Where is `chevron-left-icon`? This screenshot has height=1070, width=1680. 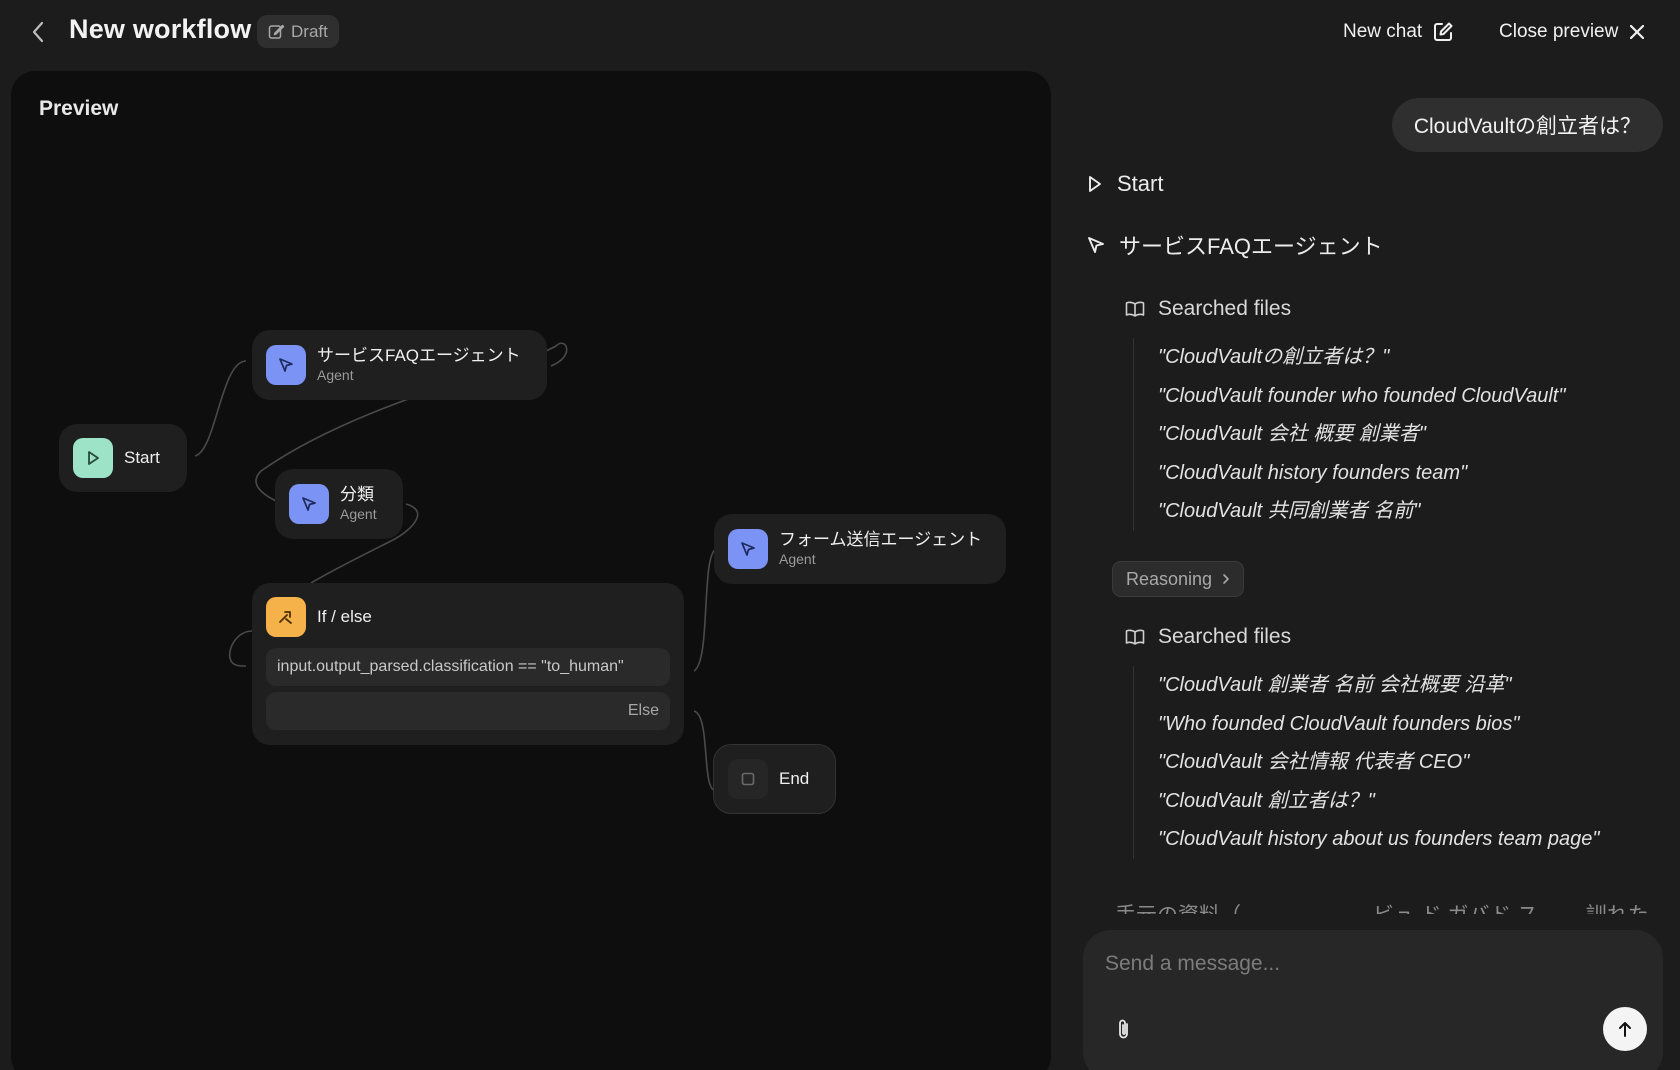
chevron-left-icon is located at coordinates (38, 32).